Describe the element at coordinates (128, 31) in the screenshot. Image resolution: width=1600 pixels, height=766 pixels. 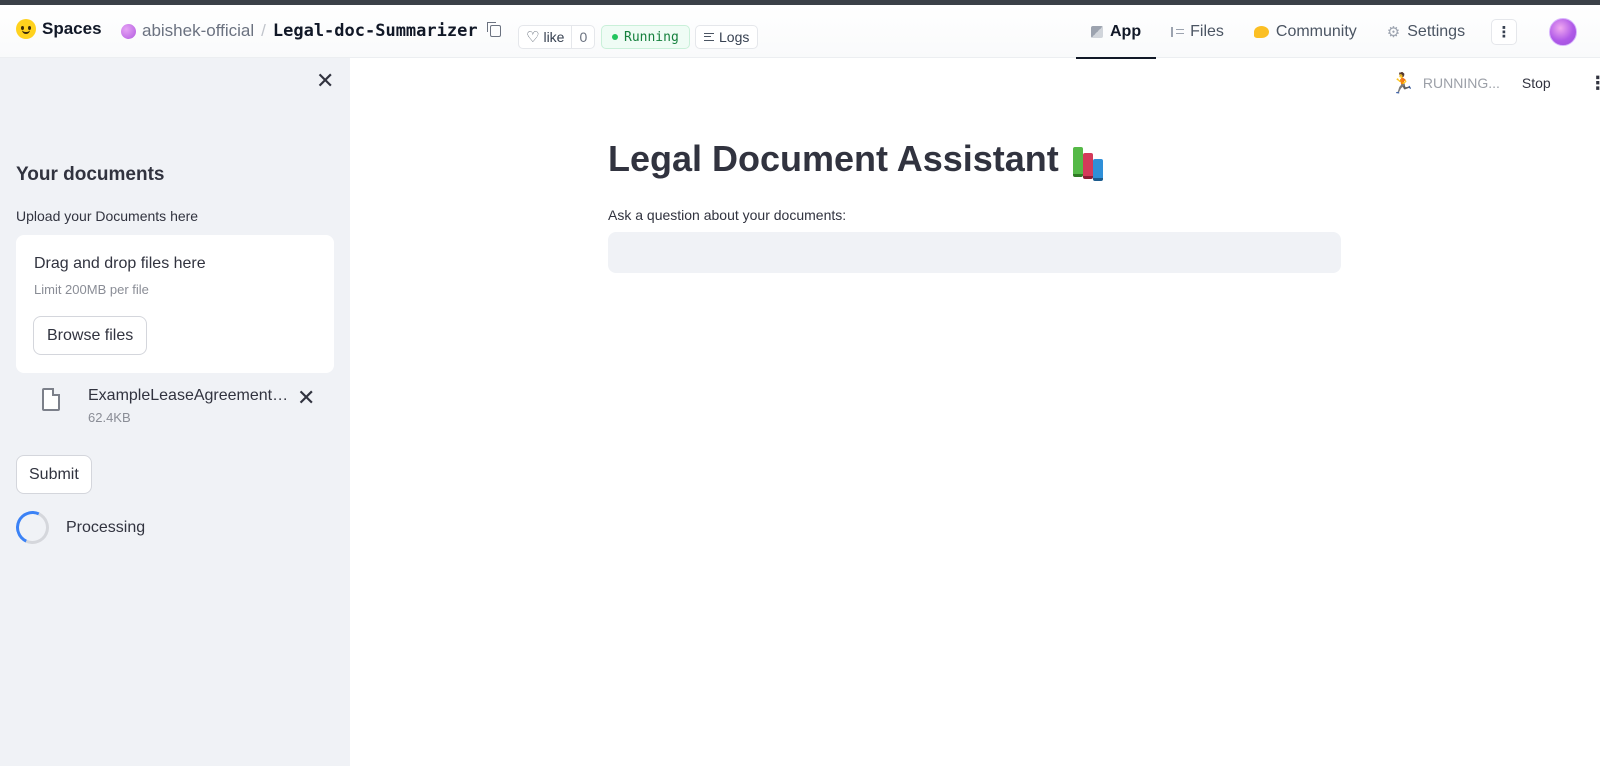
I see `owner-avatar-icon` at that location.